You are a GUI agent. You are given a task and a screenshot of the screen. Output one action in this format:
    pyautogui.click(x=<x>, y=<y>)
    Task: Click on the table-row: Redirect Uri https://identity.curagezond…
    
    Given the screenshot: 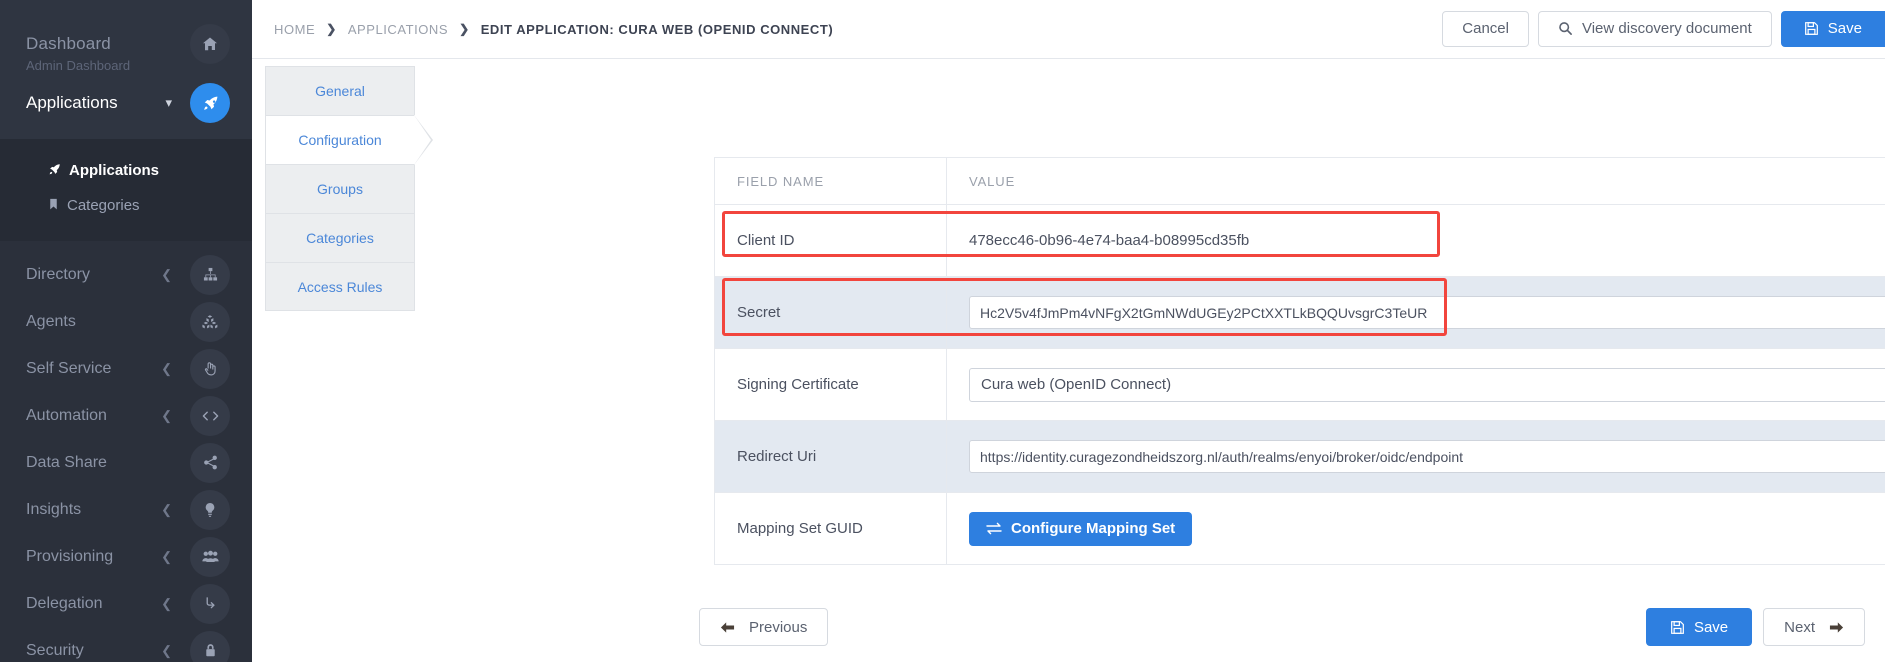 What is the action you would take?
    pyautogui.click(x=1299, y=456)
    